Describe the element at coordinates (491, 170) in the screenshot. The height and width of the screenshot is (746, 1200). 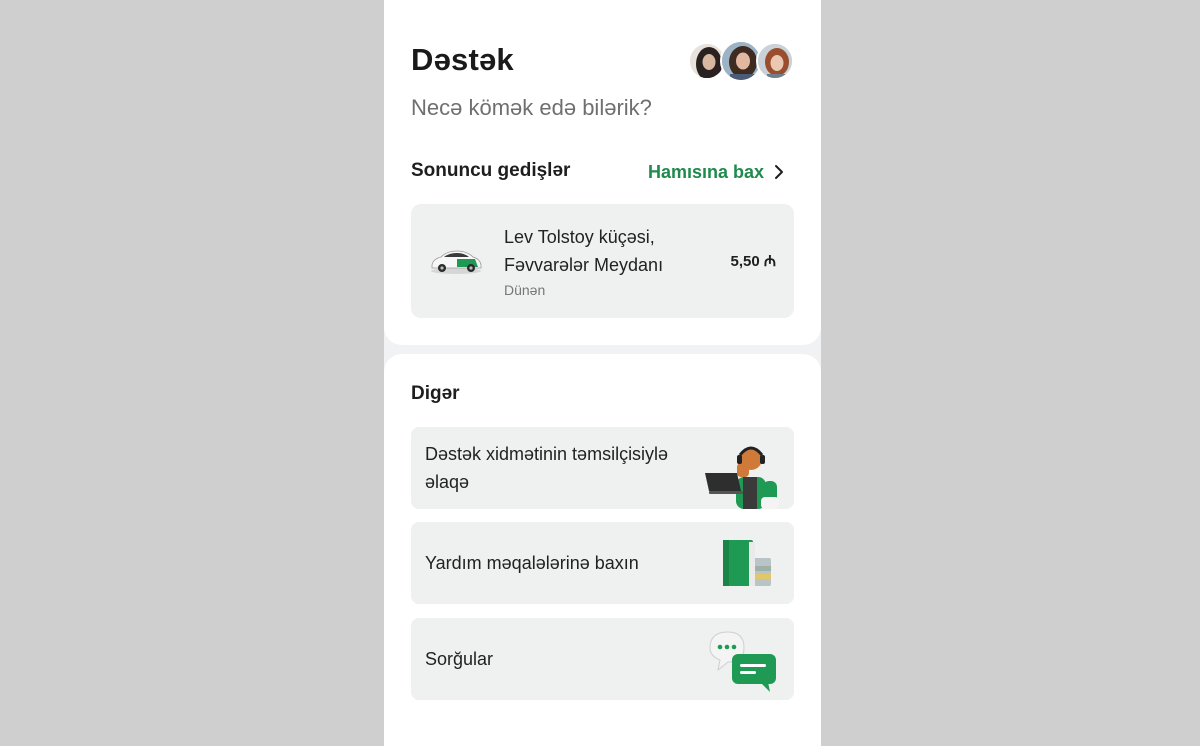
I see `recent-rides-title: Sonuncu gedişlər` at that location.